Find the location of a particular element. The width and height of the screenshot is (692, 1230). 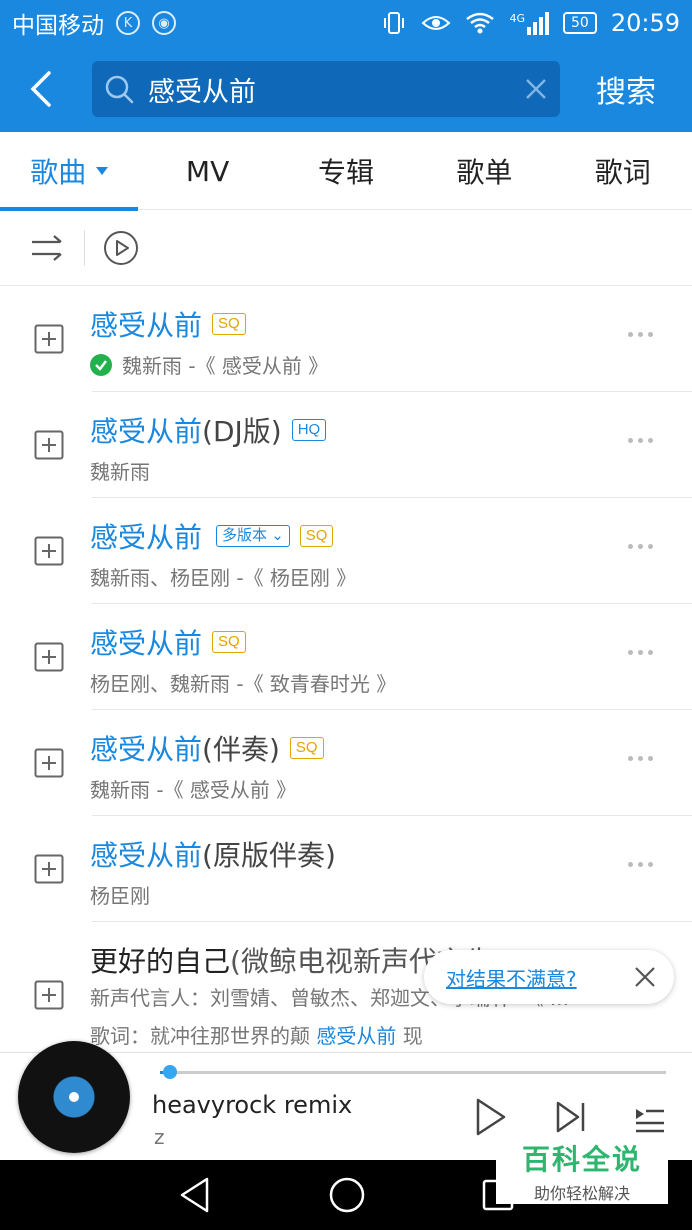

song-subtitle-line: 杨臣刚、魏新雨 -《 致青春时光 》 is located at coordinates (243, 682).